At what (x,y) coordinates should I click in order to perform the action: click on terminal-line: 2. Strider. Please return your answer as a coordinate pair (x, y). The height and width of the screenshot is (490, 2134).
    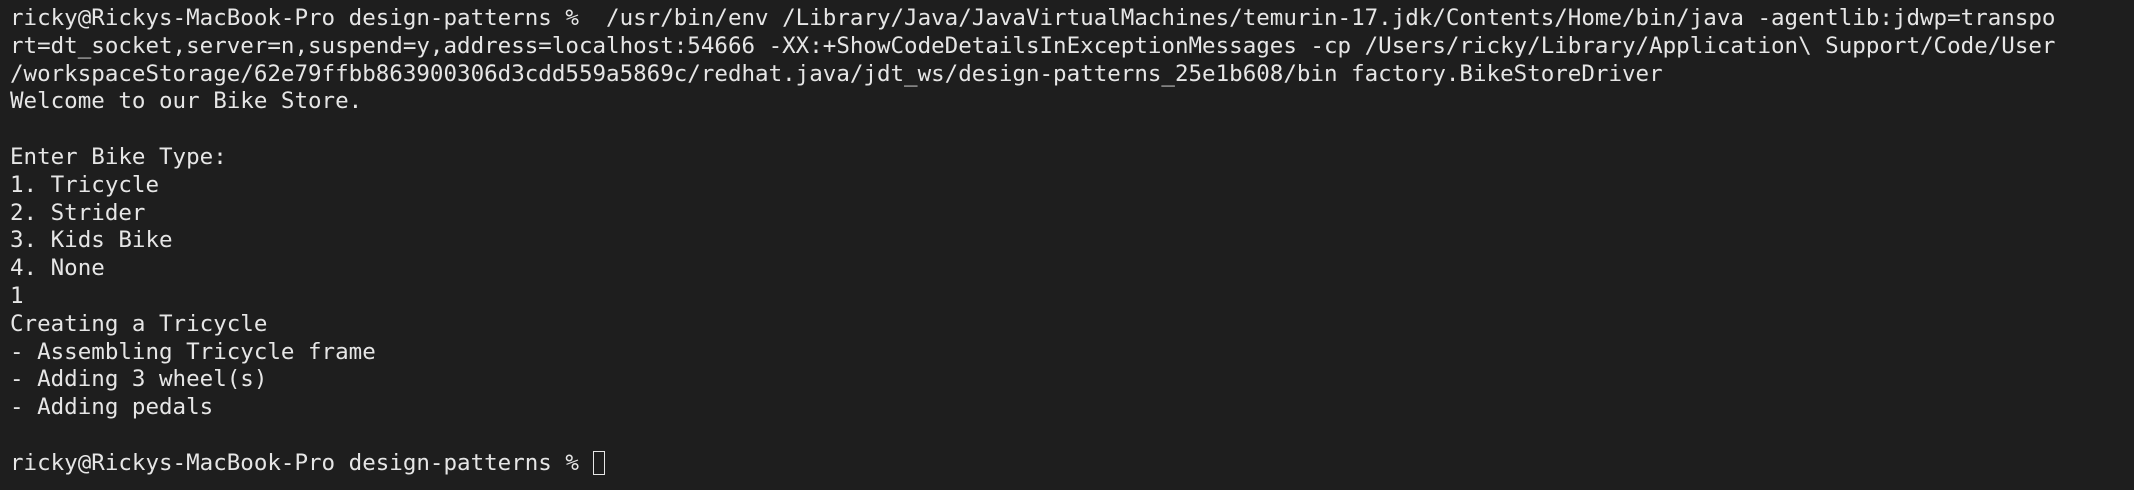
    Looking at the image, I should click on (78, 212).